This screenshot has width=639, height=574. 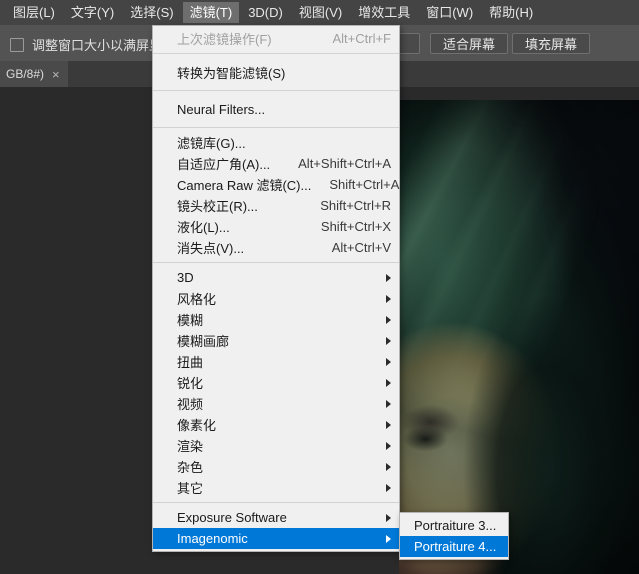 I want to click on fit-window-checkbox: 调整窗口大小以满屏显示, so click(x=92, y=44).